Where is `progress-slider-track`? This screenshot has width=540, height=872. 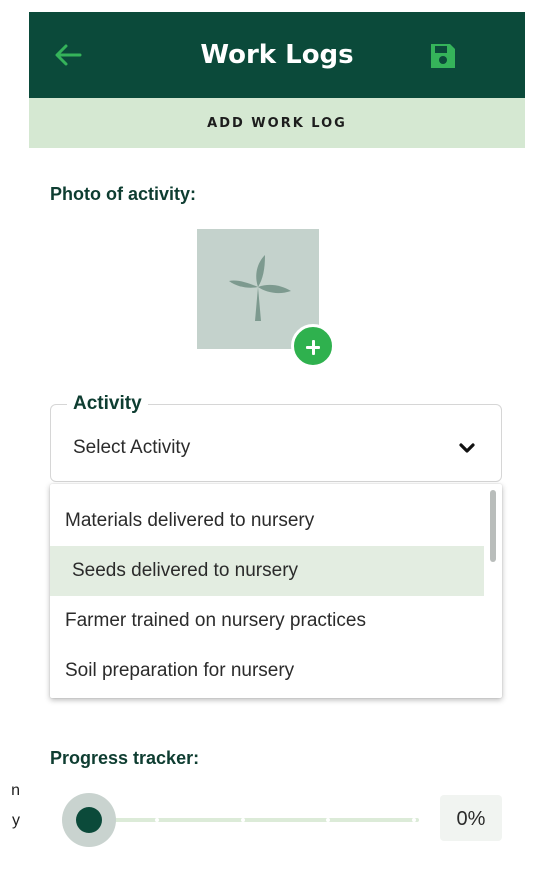
progress-slider-track is located at coordinates (254, 820).